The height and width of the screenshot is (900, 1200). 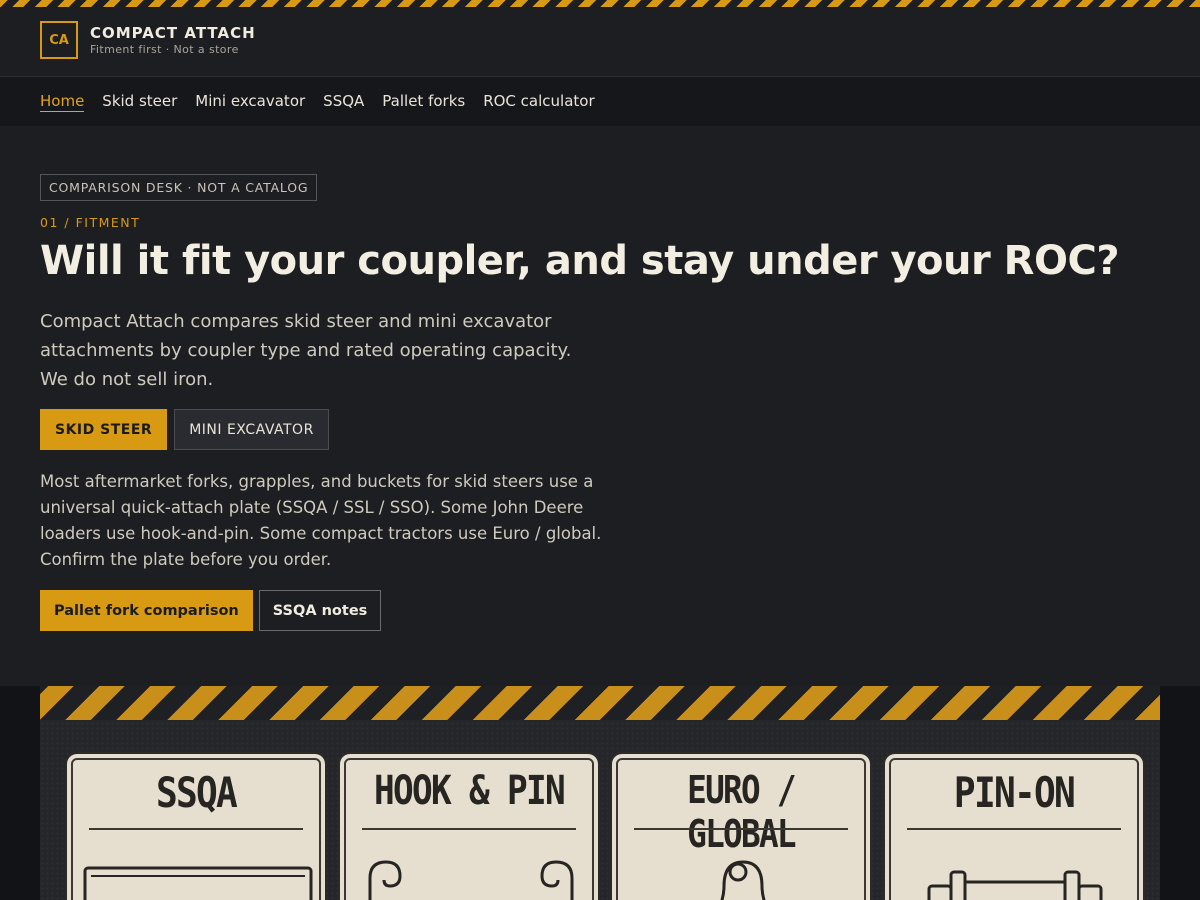 I want to click on pallet-fork-comparison-button: Pallet fork comparison, so click(x=146, y=610).